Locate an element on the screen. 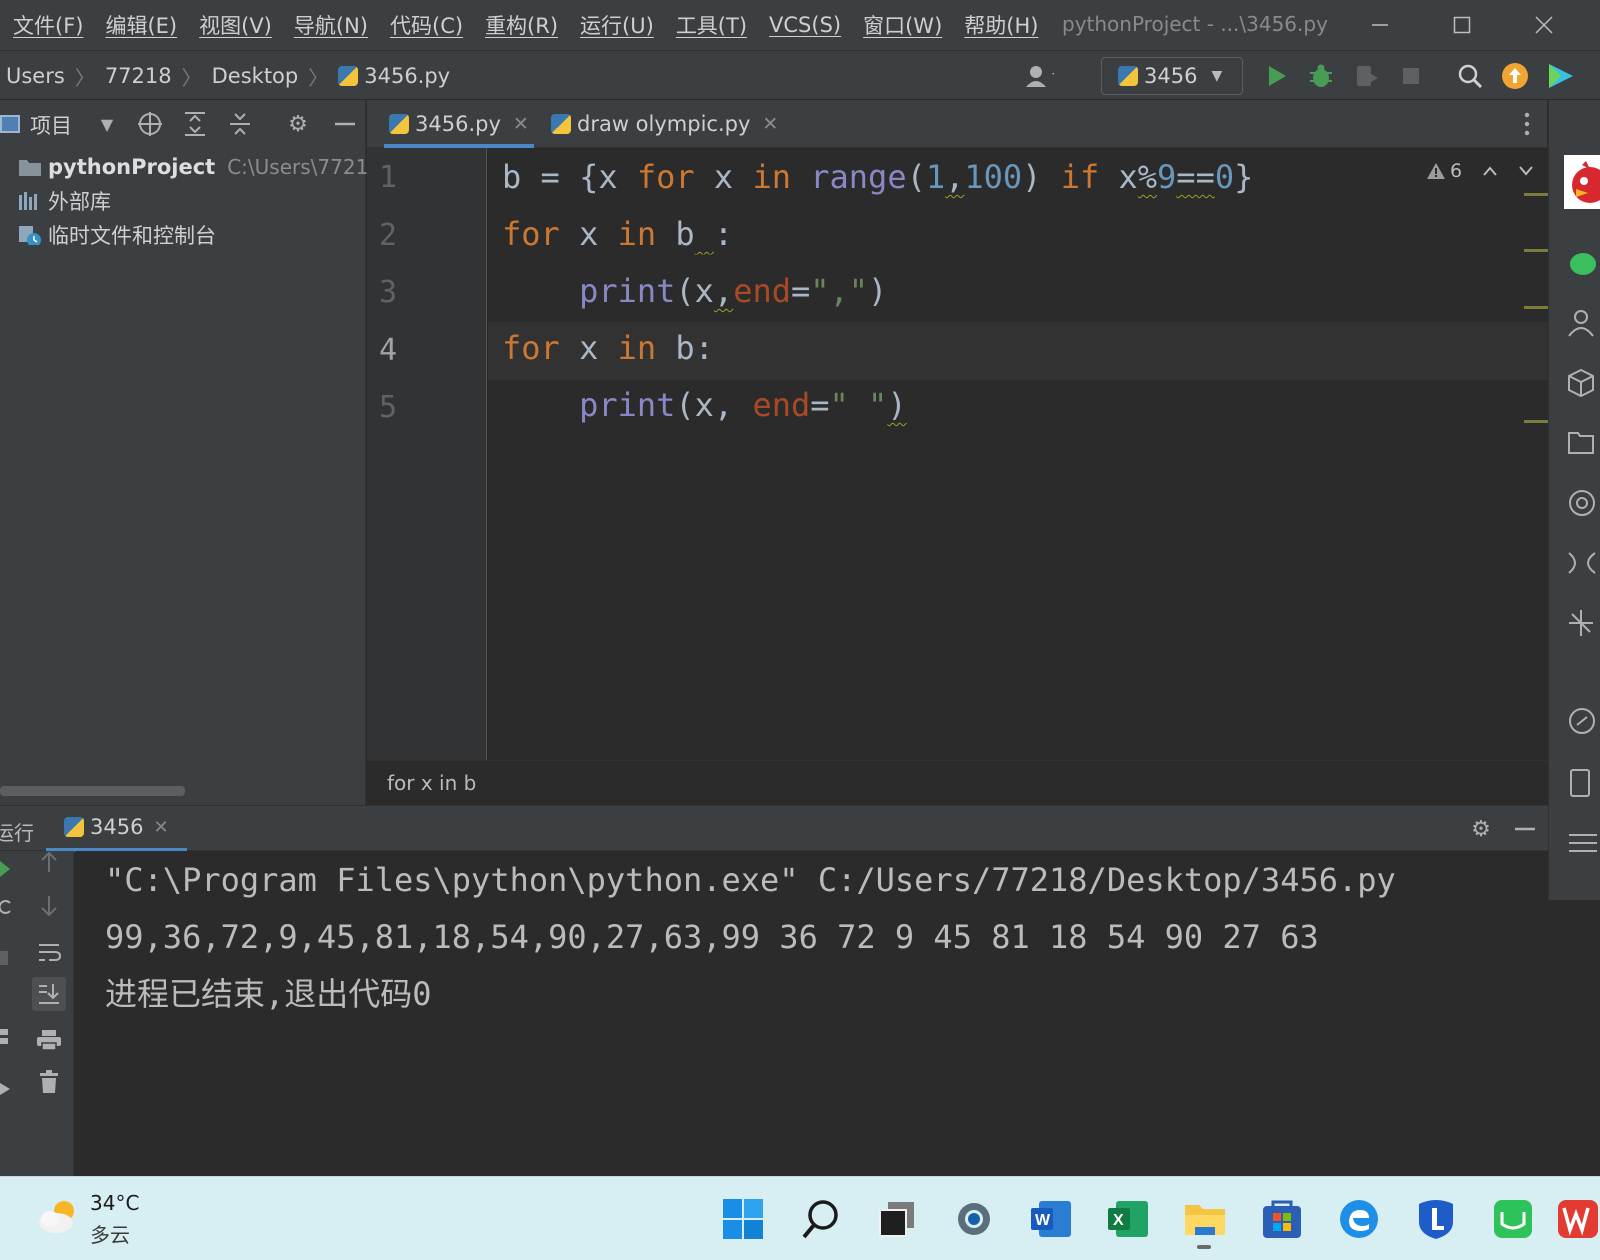 The image size is (1600, 1260). aperture-icon is located at coordinates (1583, 503).